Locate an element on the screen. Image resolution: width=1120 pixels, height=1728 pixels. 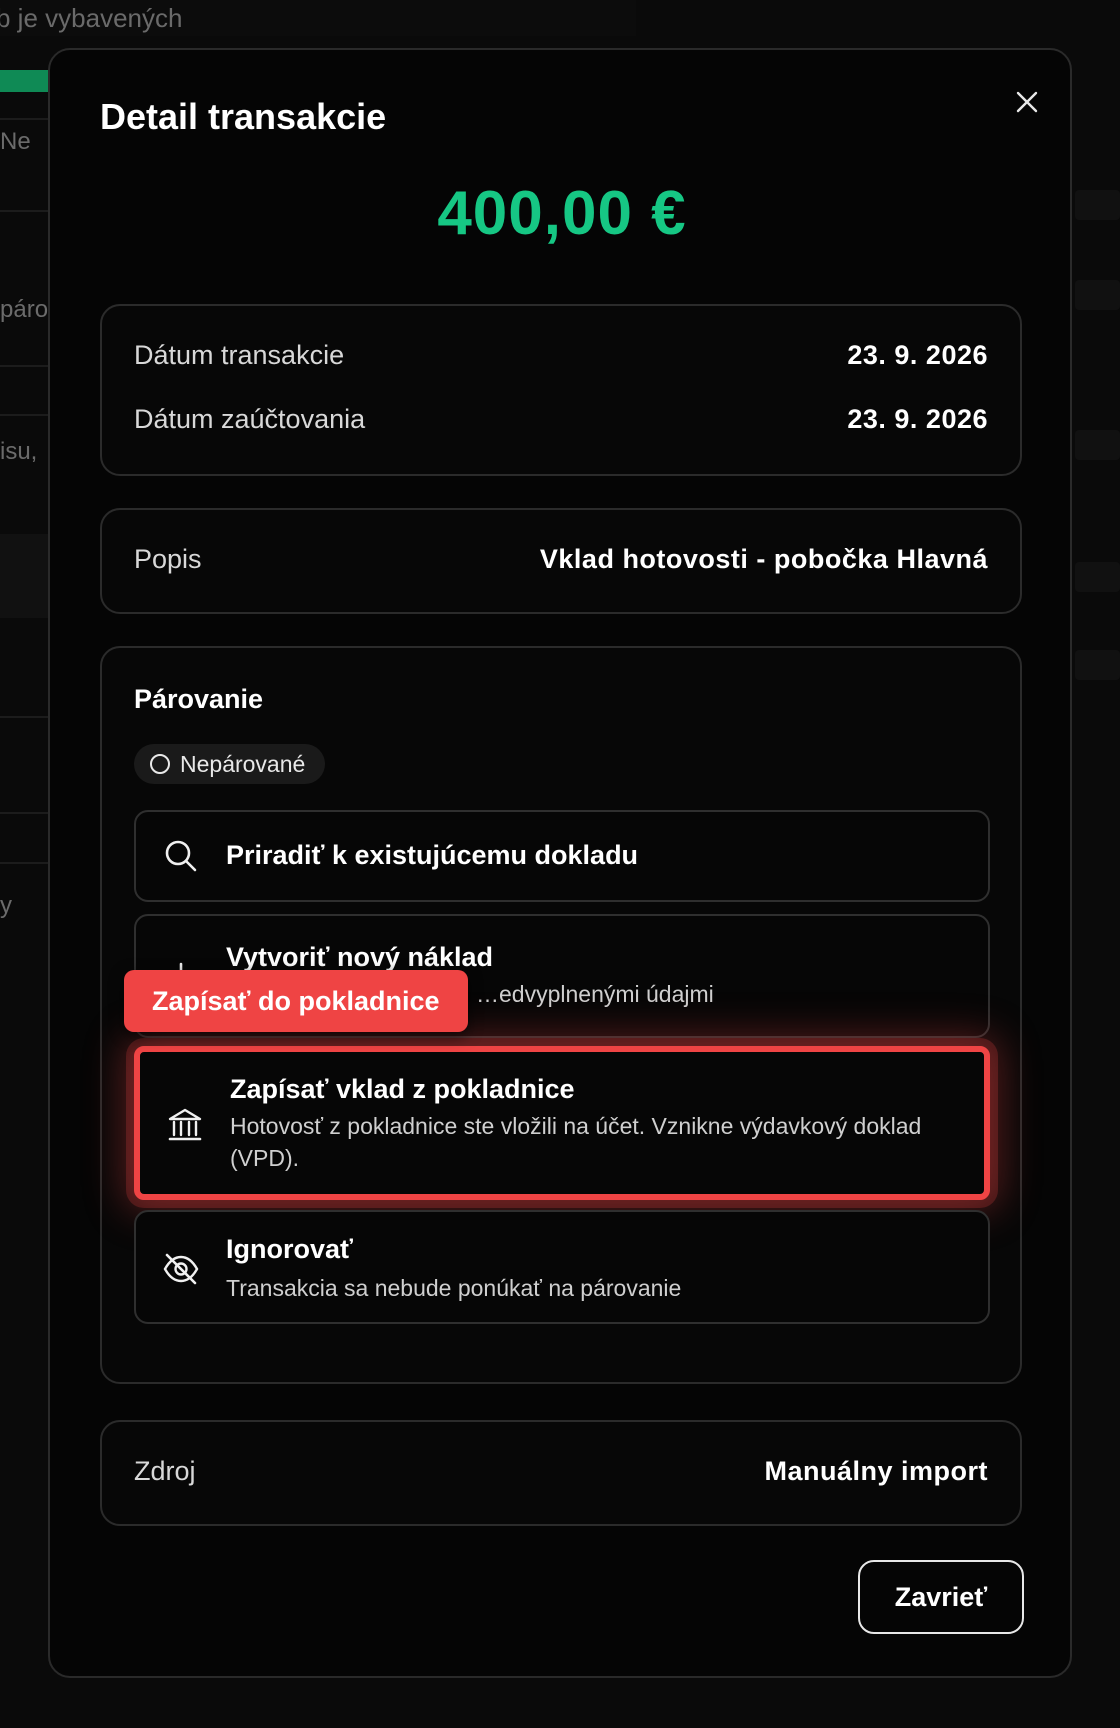
background-progress-bar is located at coordinates (24, 81).